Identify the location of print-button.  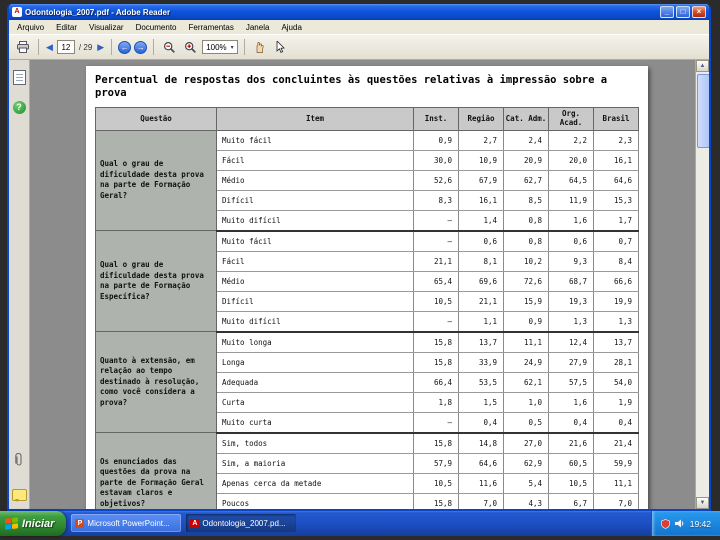
(23, 47).